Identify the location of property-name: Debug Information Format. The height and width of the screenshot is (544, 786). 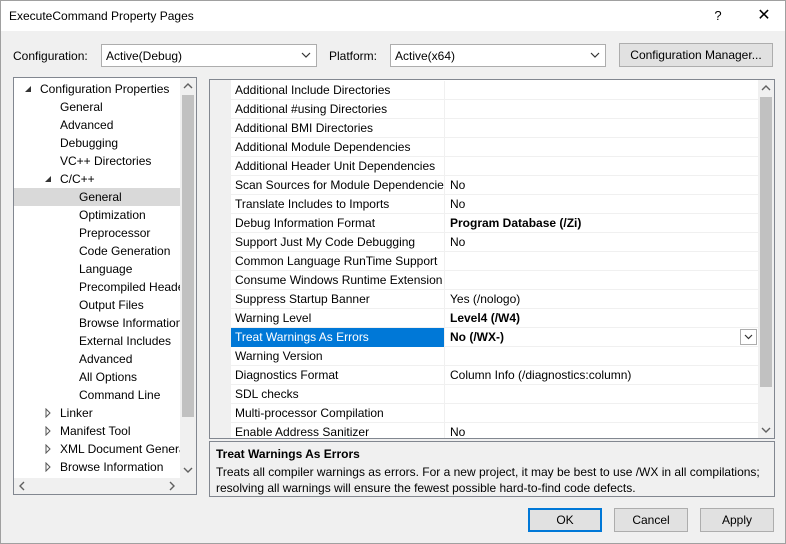
(338, 223).